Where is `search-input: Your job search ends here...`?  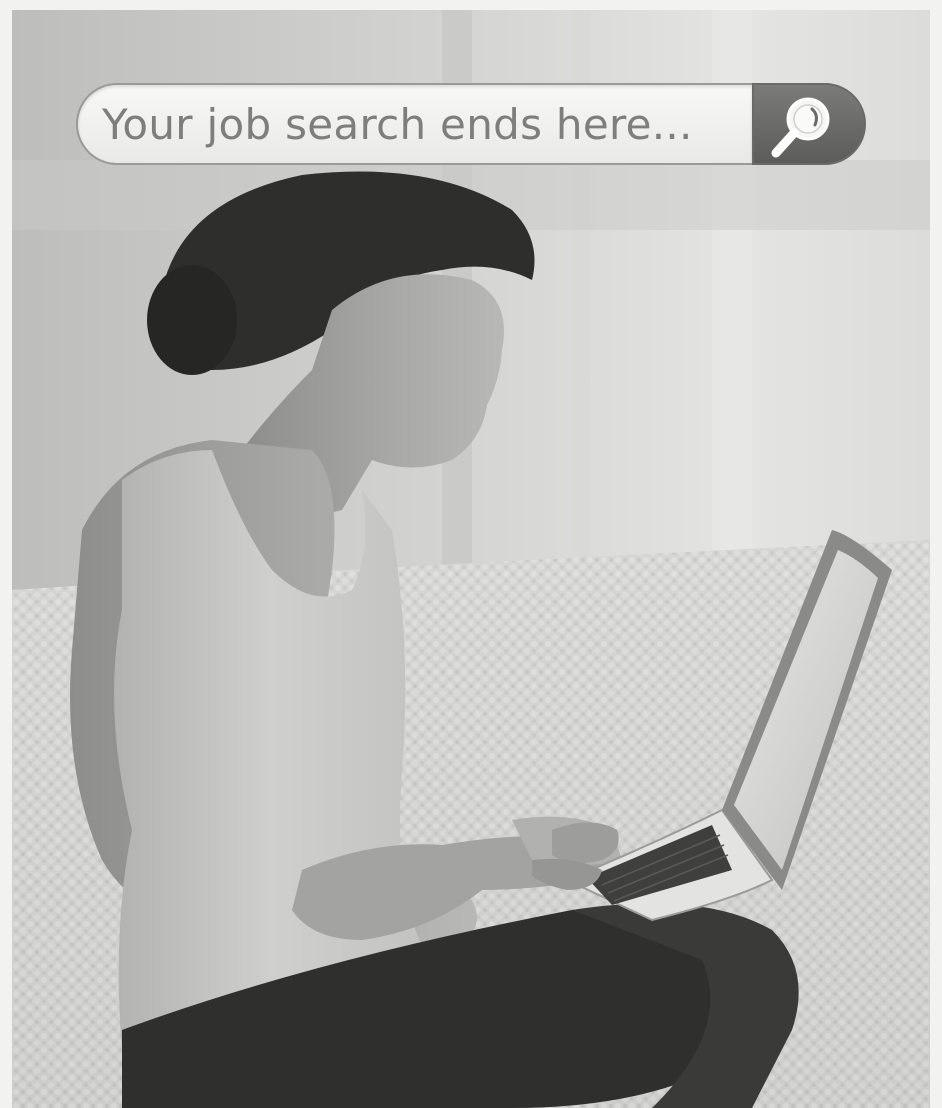
search-input: Your job search ends here... is located at coordinates (414, 124).